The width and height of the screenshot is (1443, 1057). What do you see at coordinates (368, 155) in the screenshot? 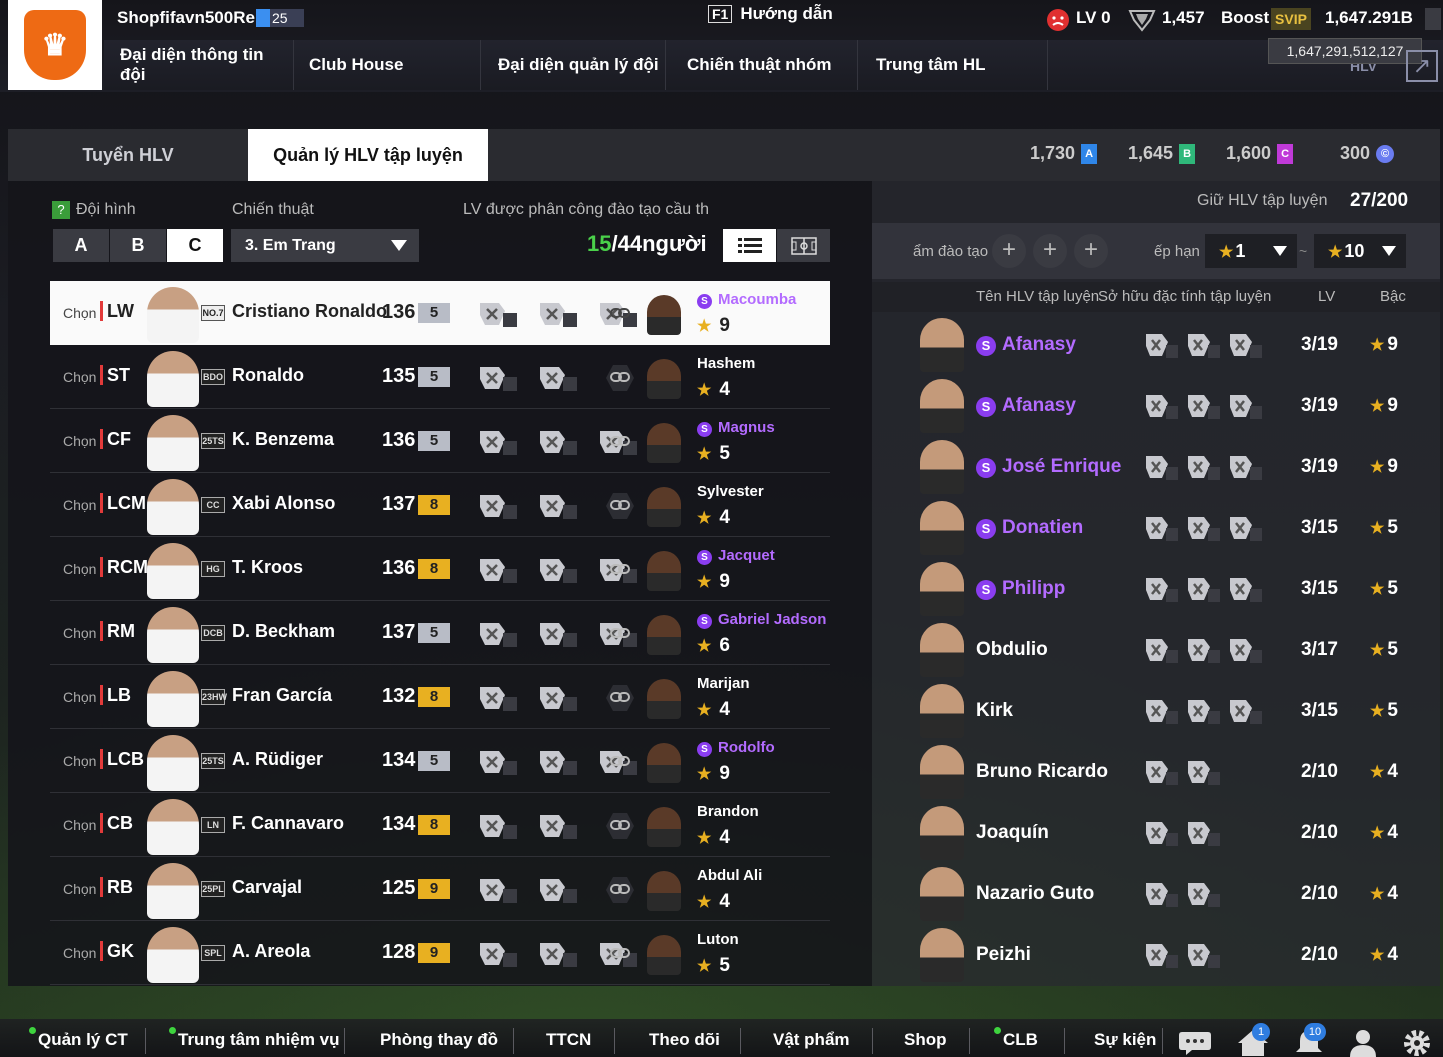
I see `tab-manage-coach: Quản lý HLV tập luyện` at bounding box center [368, 155].